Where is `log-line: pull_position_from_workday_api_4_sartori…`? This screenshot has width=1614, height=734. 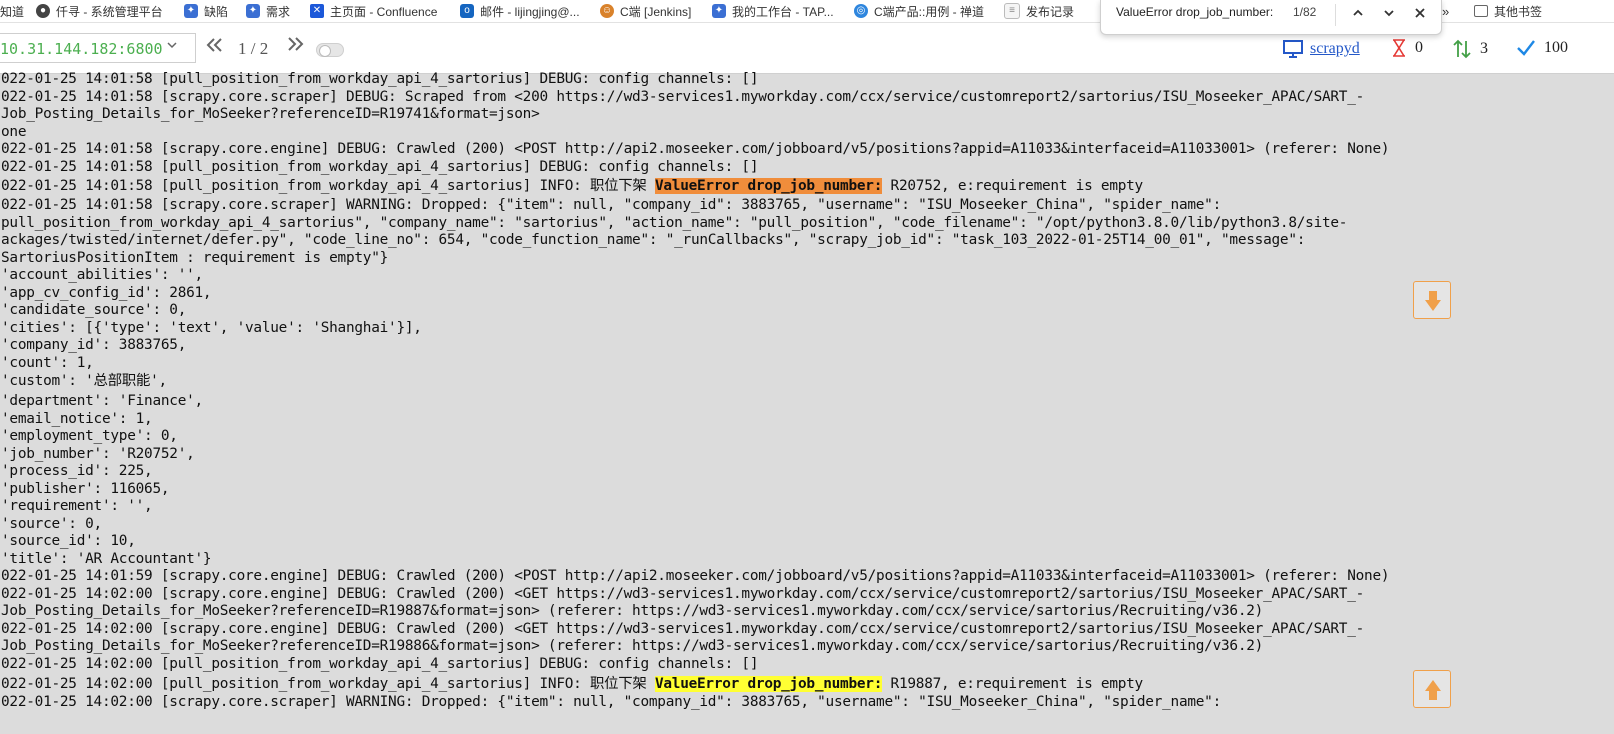 log-line: pull_position_from_workday_api_4_sartori… is located at coordinates (674, 223).